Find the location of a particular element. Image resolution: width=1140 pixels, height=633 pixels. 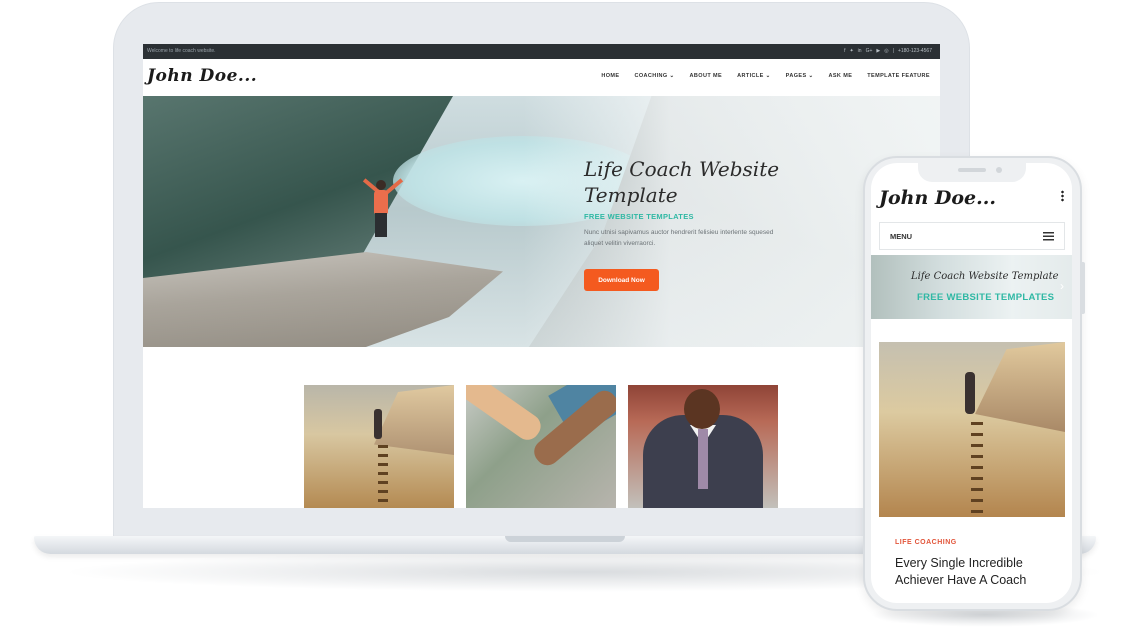

card-image-businessman is located at coordinates (703, 446).